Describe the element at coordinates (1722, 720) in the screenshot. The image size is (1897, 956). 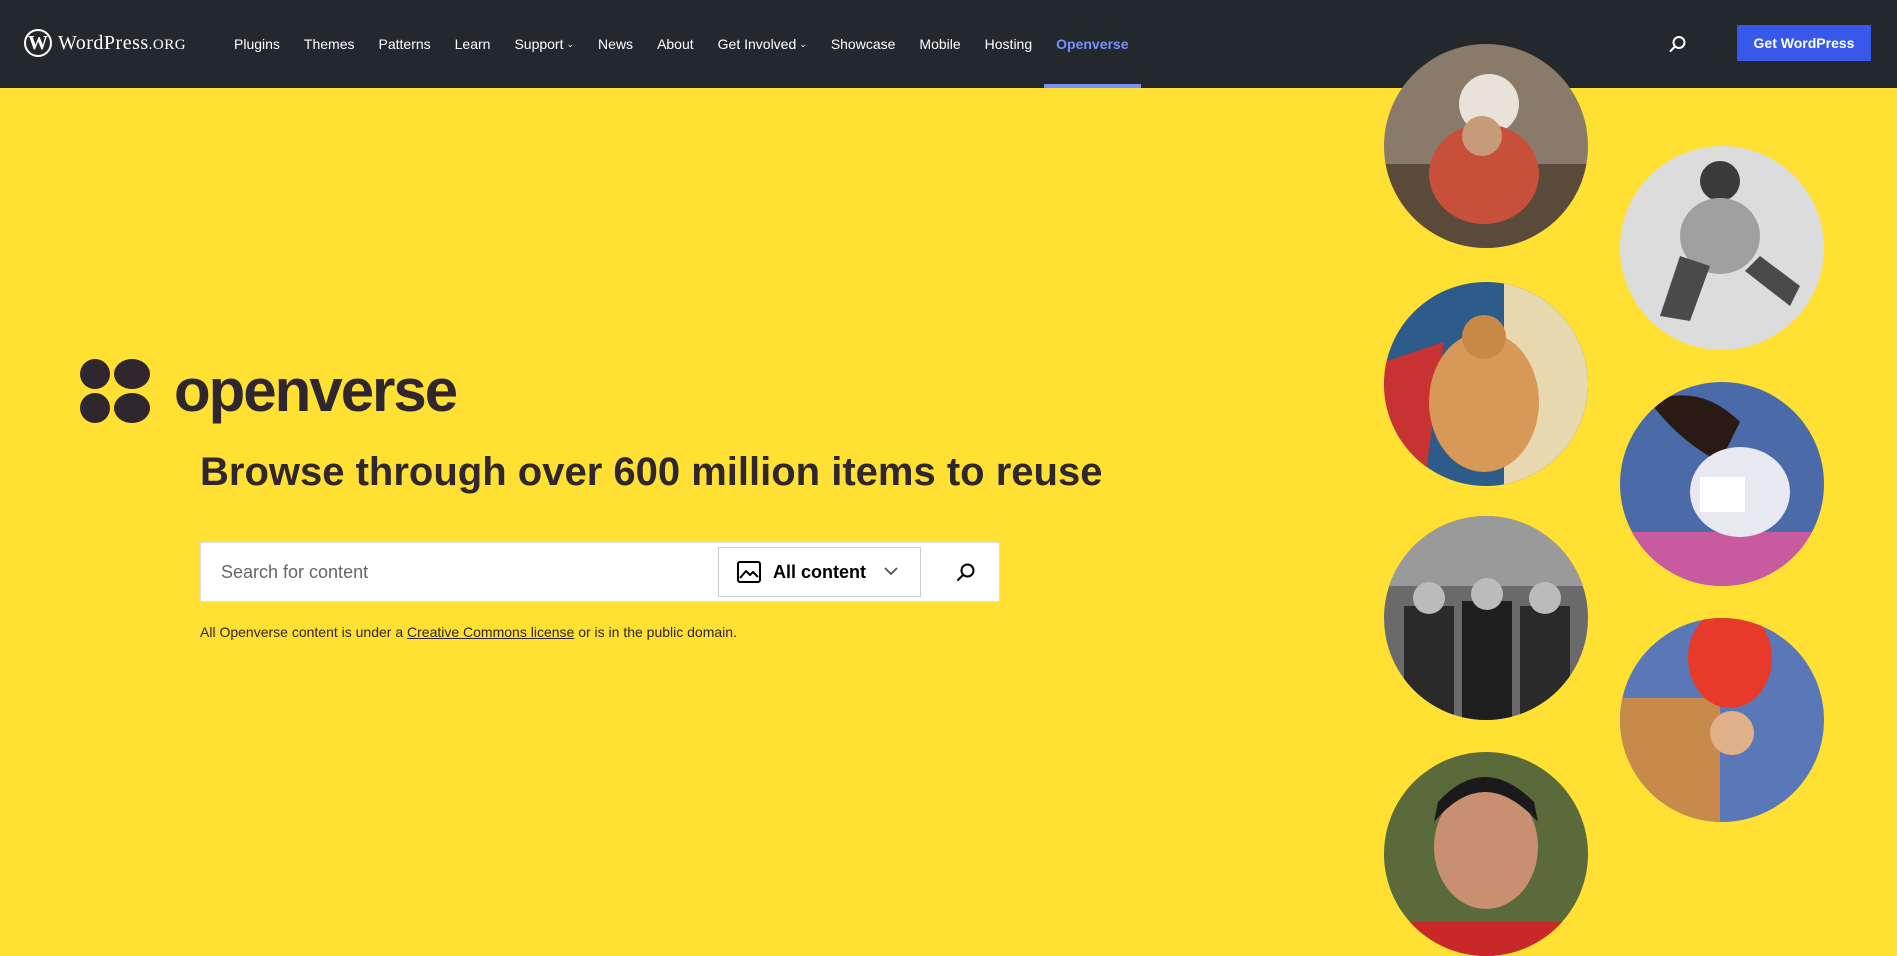
I see `photo-gymnast` at that location.